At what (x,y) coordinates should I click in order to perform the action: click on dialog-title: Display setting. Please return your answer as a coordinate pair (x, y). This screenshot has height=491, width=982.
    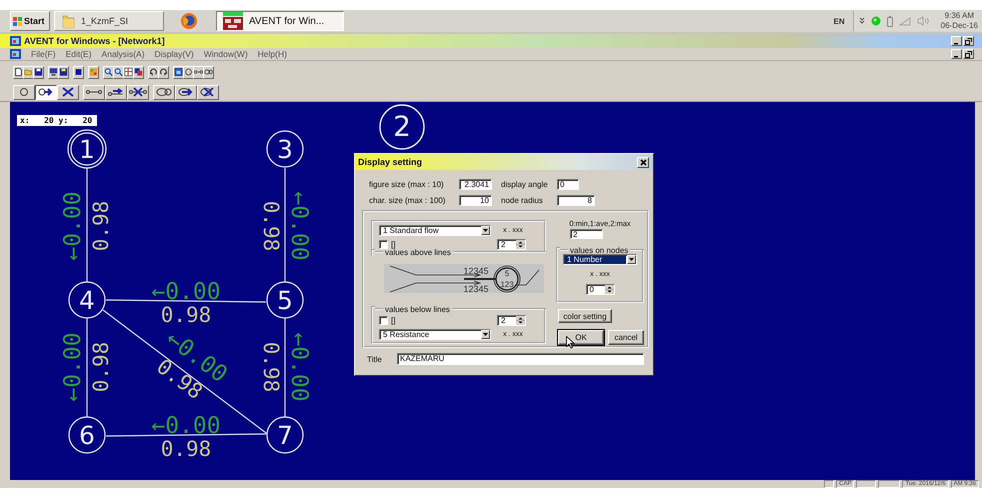
    Looking at the image, I should click on (390, 162).